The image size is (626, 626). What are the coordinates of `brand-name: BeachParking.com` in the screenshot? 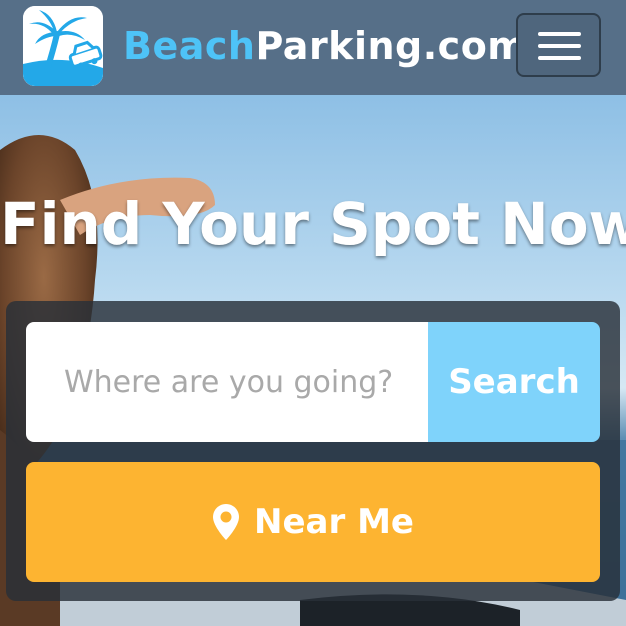 It's located at (325, 46).